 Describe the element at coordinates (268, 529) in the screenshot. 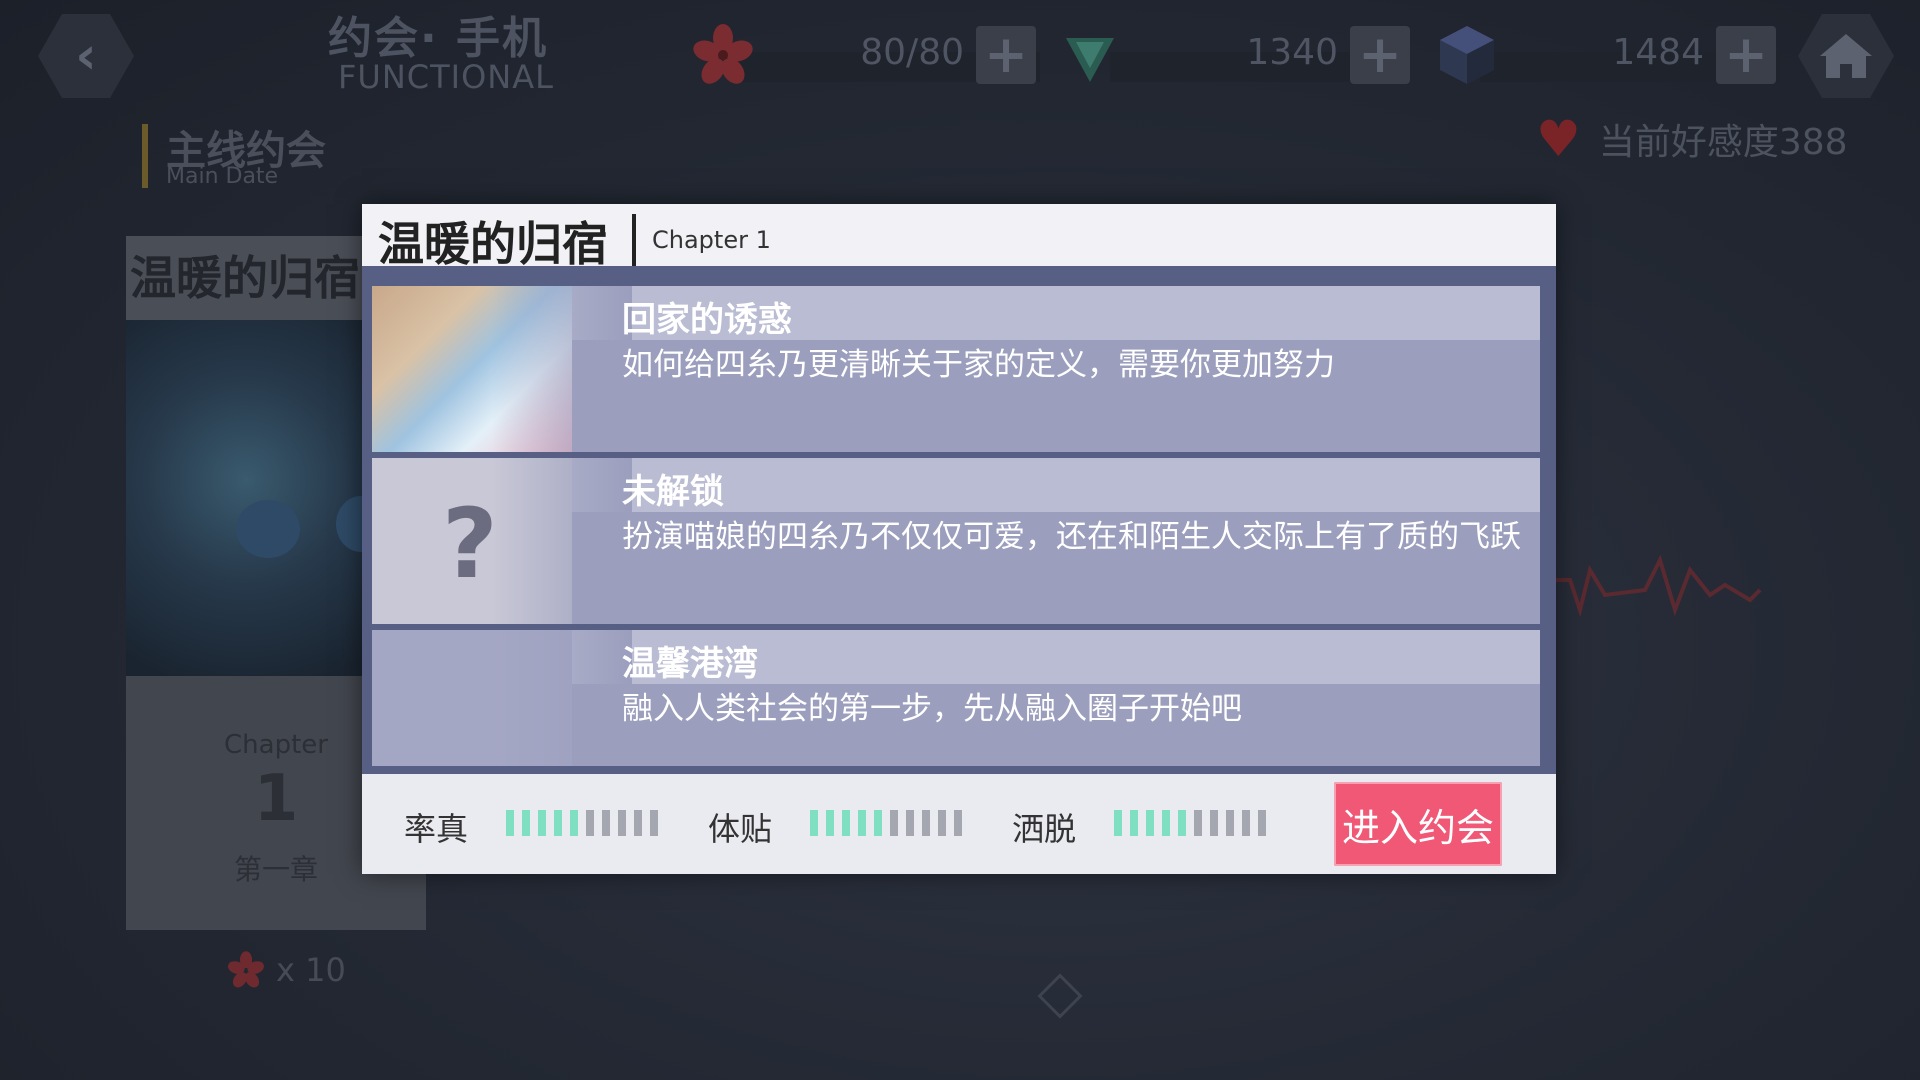

I see `character-eye` at that location.